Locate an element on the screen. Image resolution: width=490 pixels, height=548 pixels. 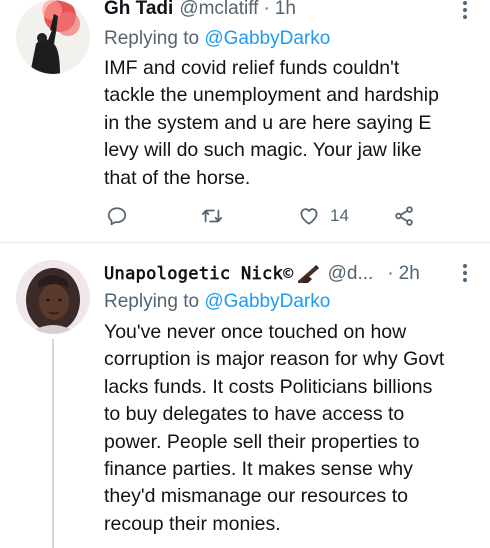
display-name: Gh Tadi is located at coordinates (138, 10).